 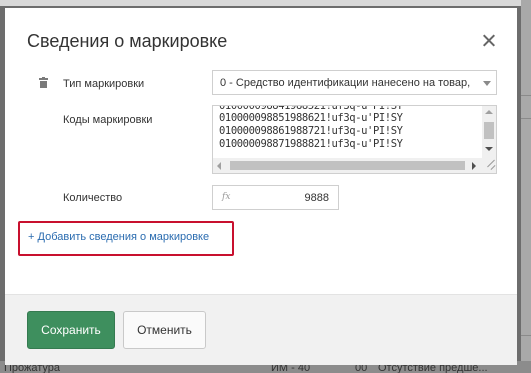 I want to click on plus-icon: +, so click(x=31, y=237).